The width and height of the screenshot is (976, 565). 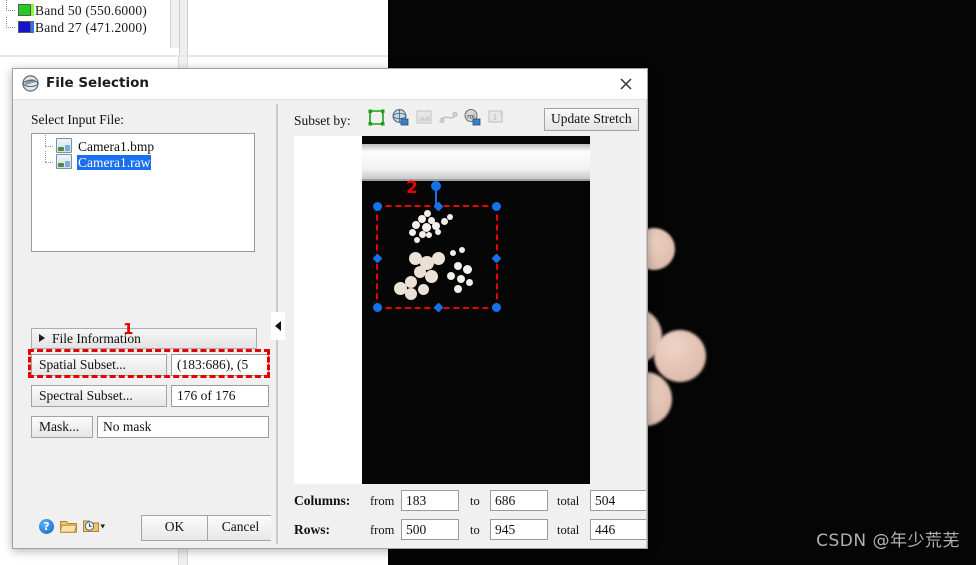 I want to click on recent-files-icon, so click(x=95, y=526).